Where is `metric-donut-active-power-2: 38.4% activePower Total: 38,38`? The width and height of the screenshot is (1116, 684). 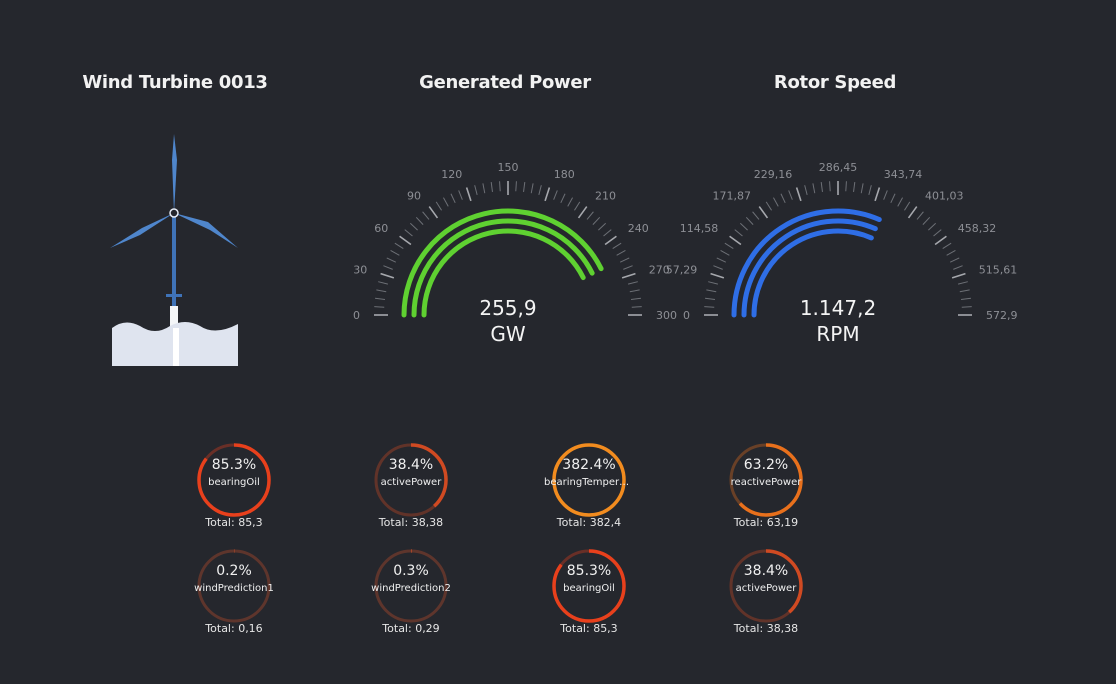
metric-donut-active-power-2: 38.4% activePower Total: 38,38 is located at coordinates (766, 590).